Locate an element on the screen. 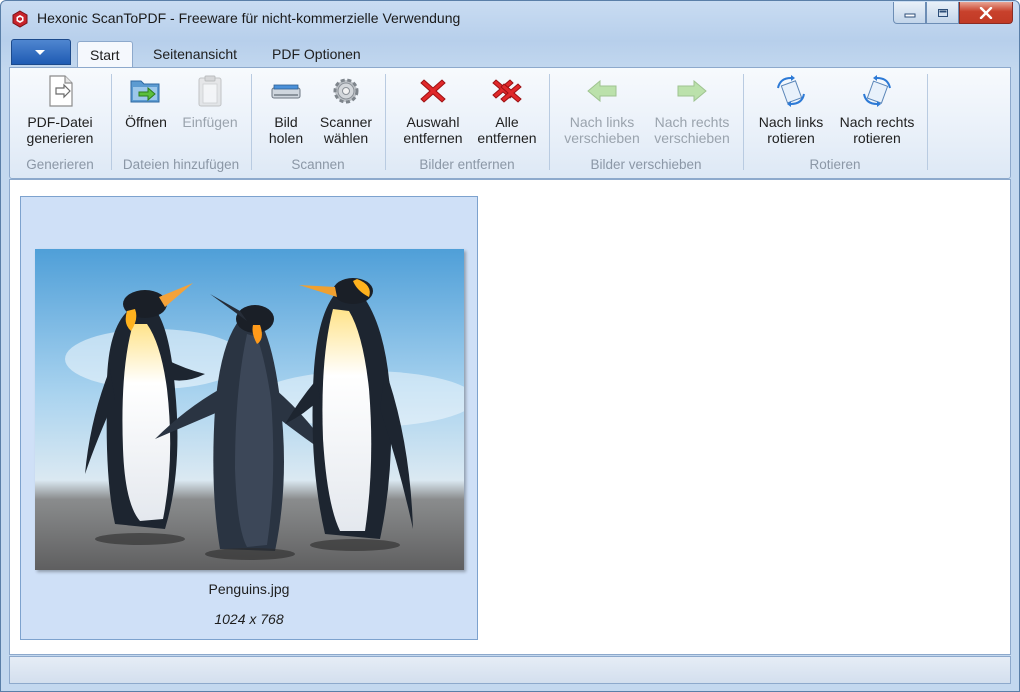  group-scannen: Bild holen Scanner wählen Scannen is located at coordinates (318, 122).